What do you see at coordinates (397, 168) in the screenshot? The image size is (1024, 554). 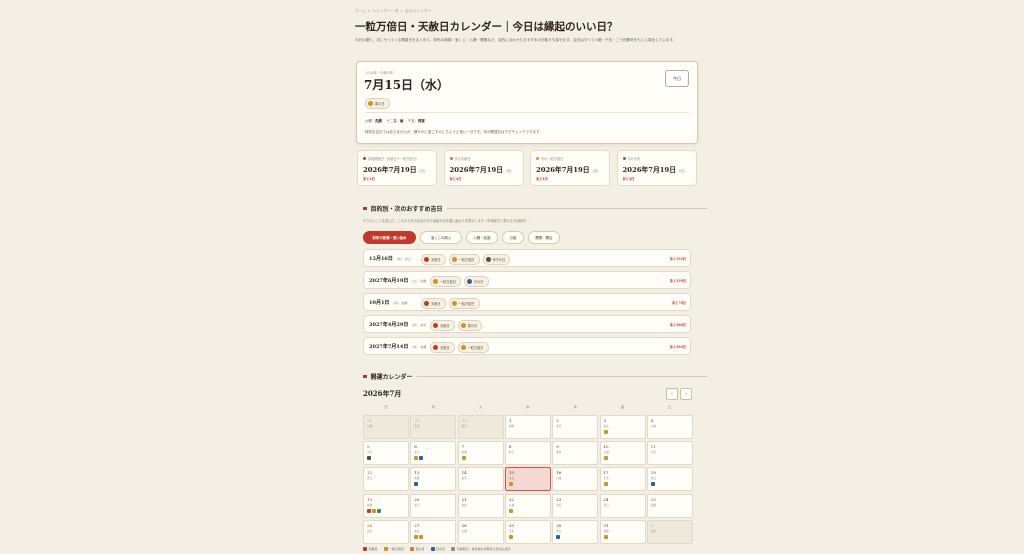 I see `next-date-card: 最強開運日（天赦日＋一粒万倍日） 2026年7月19日 （日） あと4日` at bounding box center [397, 168].